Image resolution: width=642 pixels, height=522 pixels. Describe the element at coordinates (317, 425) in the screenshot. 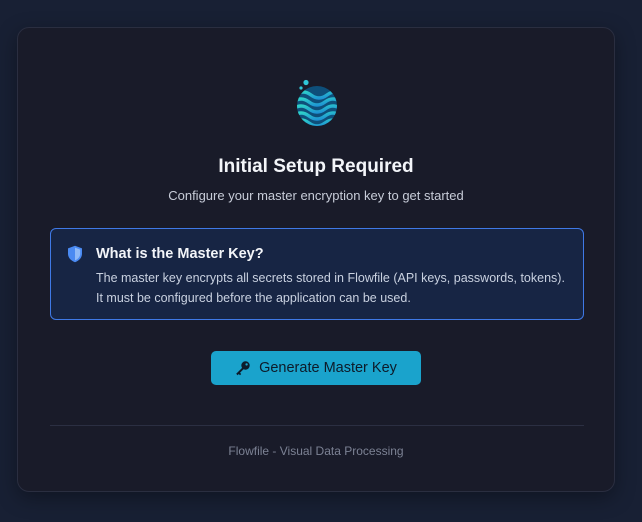

I see `footer-divider` at that location.